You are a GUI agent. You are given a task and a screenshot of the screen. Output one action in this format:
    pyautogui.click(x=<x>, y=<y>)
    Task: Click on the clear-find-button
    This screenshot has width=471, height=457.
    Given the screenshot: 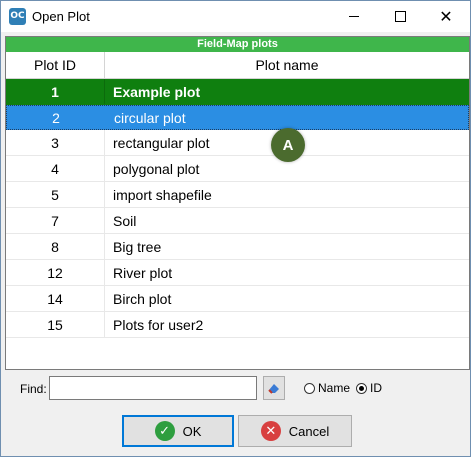 What is the action you would take?
    pyautogui.click(x=274, y=388)
    